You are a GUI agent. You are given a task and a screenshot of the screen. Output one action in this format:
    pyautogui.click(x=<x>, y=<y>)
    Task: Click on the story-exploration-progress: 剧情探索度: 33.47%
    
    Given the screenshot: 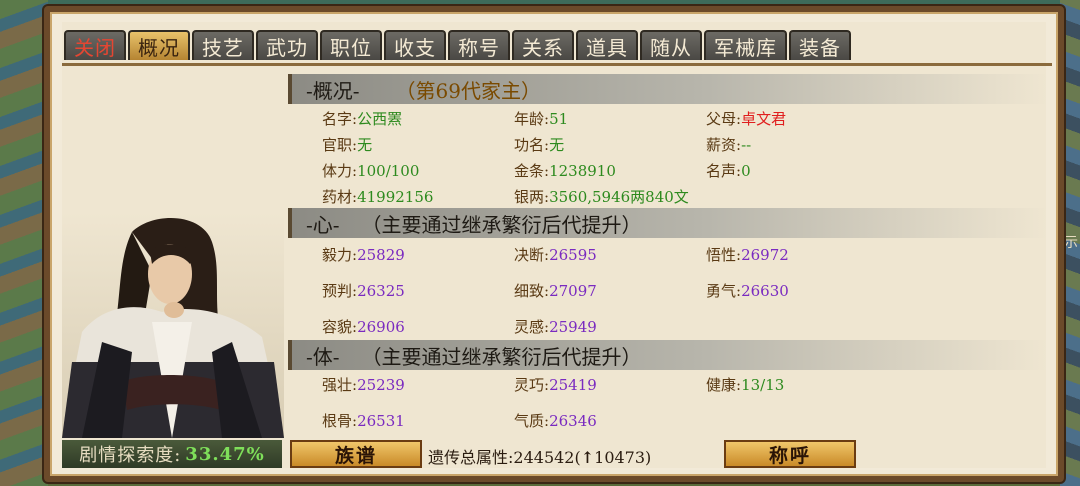 What is the action you would take?
    pyautogui.click(x=172, y=454)
    